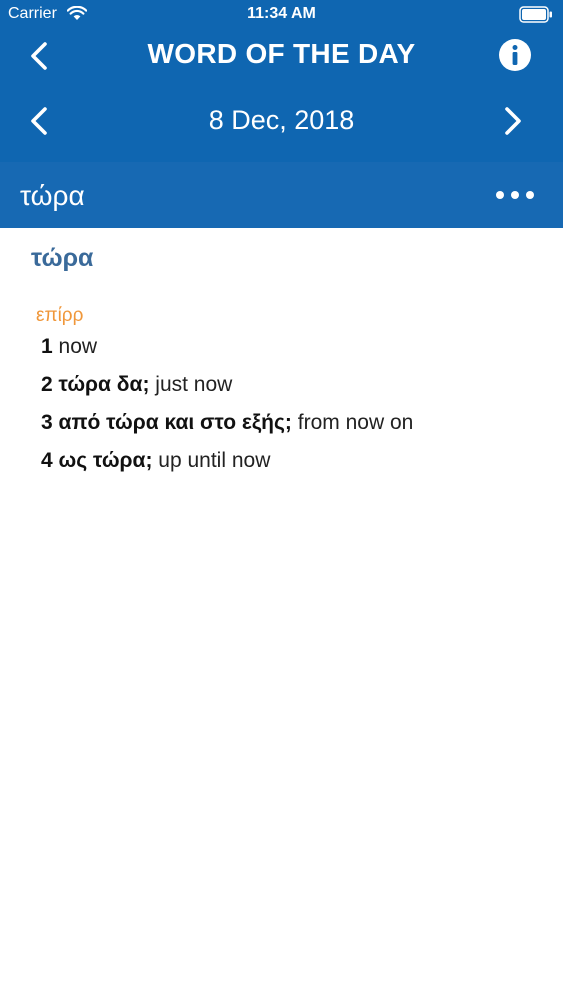  What do you see at coordinates (105, 460) in the screenshot?
I see `sense-phrase: ως τώρα;` at bounding box center [105, 460].